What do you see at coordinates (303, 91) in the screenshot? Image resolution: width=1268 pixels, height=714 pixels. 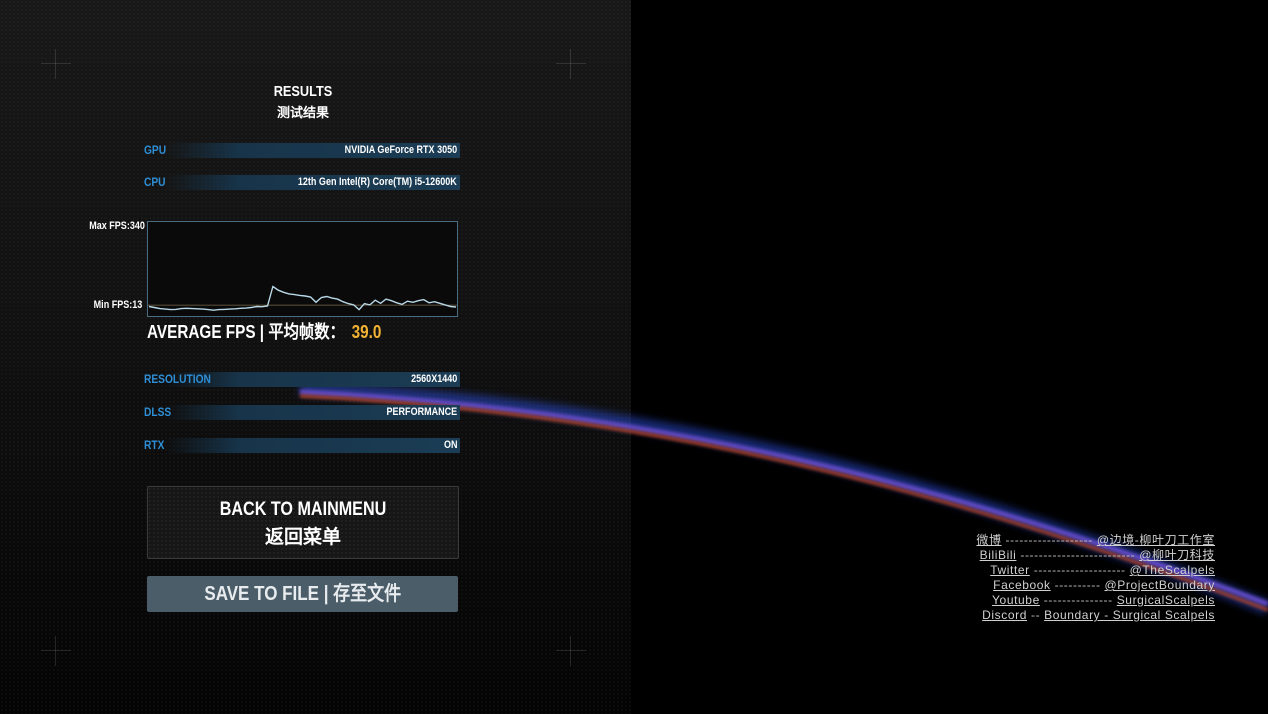 I see `page-title: RESULTS` at bounding box center [303, 91].